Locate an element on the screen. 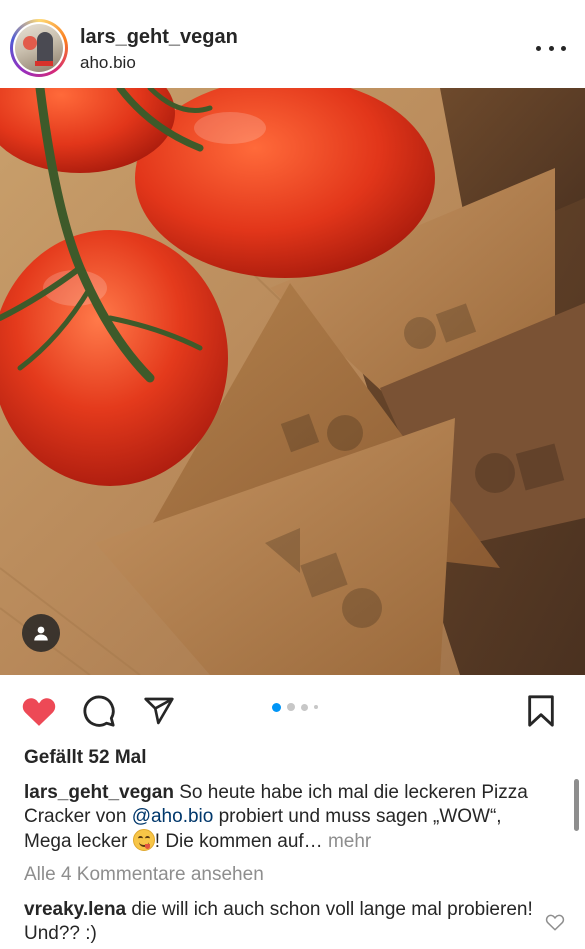 This screenshot has width=585, height=949. carousel-indicator is located at coordinates (295, 707).